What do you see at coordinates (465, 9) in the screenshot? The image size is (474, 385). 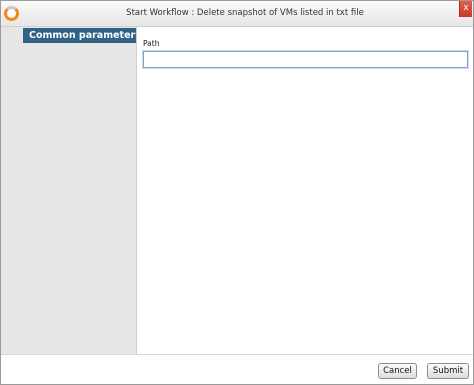 I see `close-icon: x` at bounding box center [465, 9].